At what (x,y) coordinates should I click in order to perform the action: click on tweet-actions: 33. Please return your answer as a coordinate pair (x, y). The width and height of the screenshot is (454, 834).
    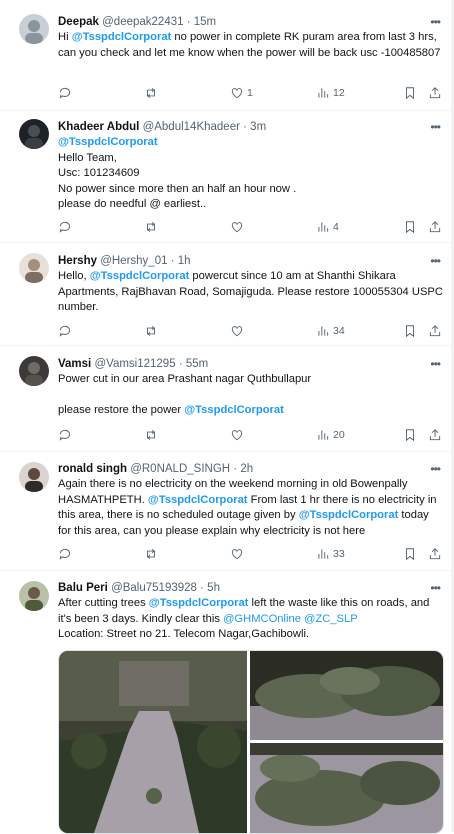
    Looking at the image, I should click on (250, 554).